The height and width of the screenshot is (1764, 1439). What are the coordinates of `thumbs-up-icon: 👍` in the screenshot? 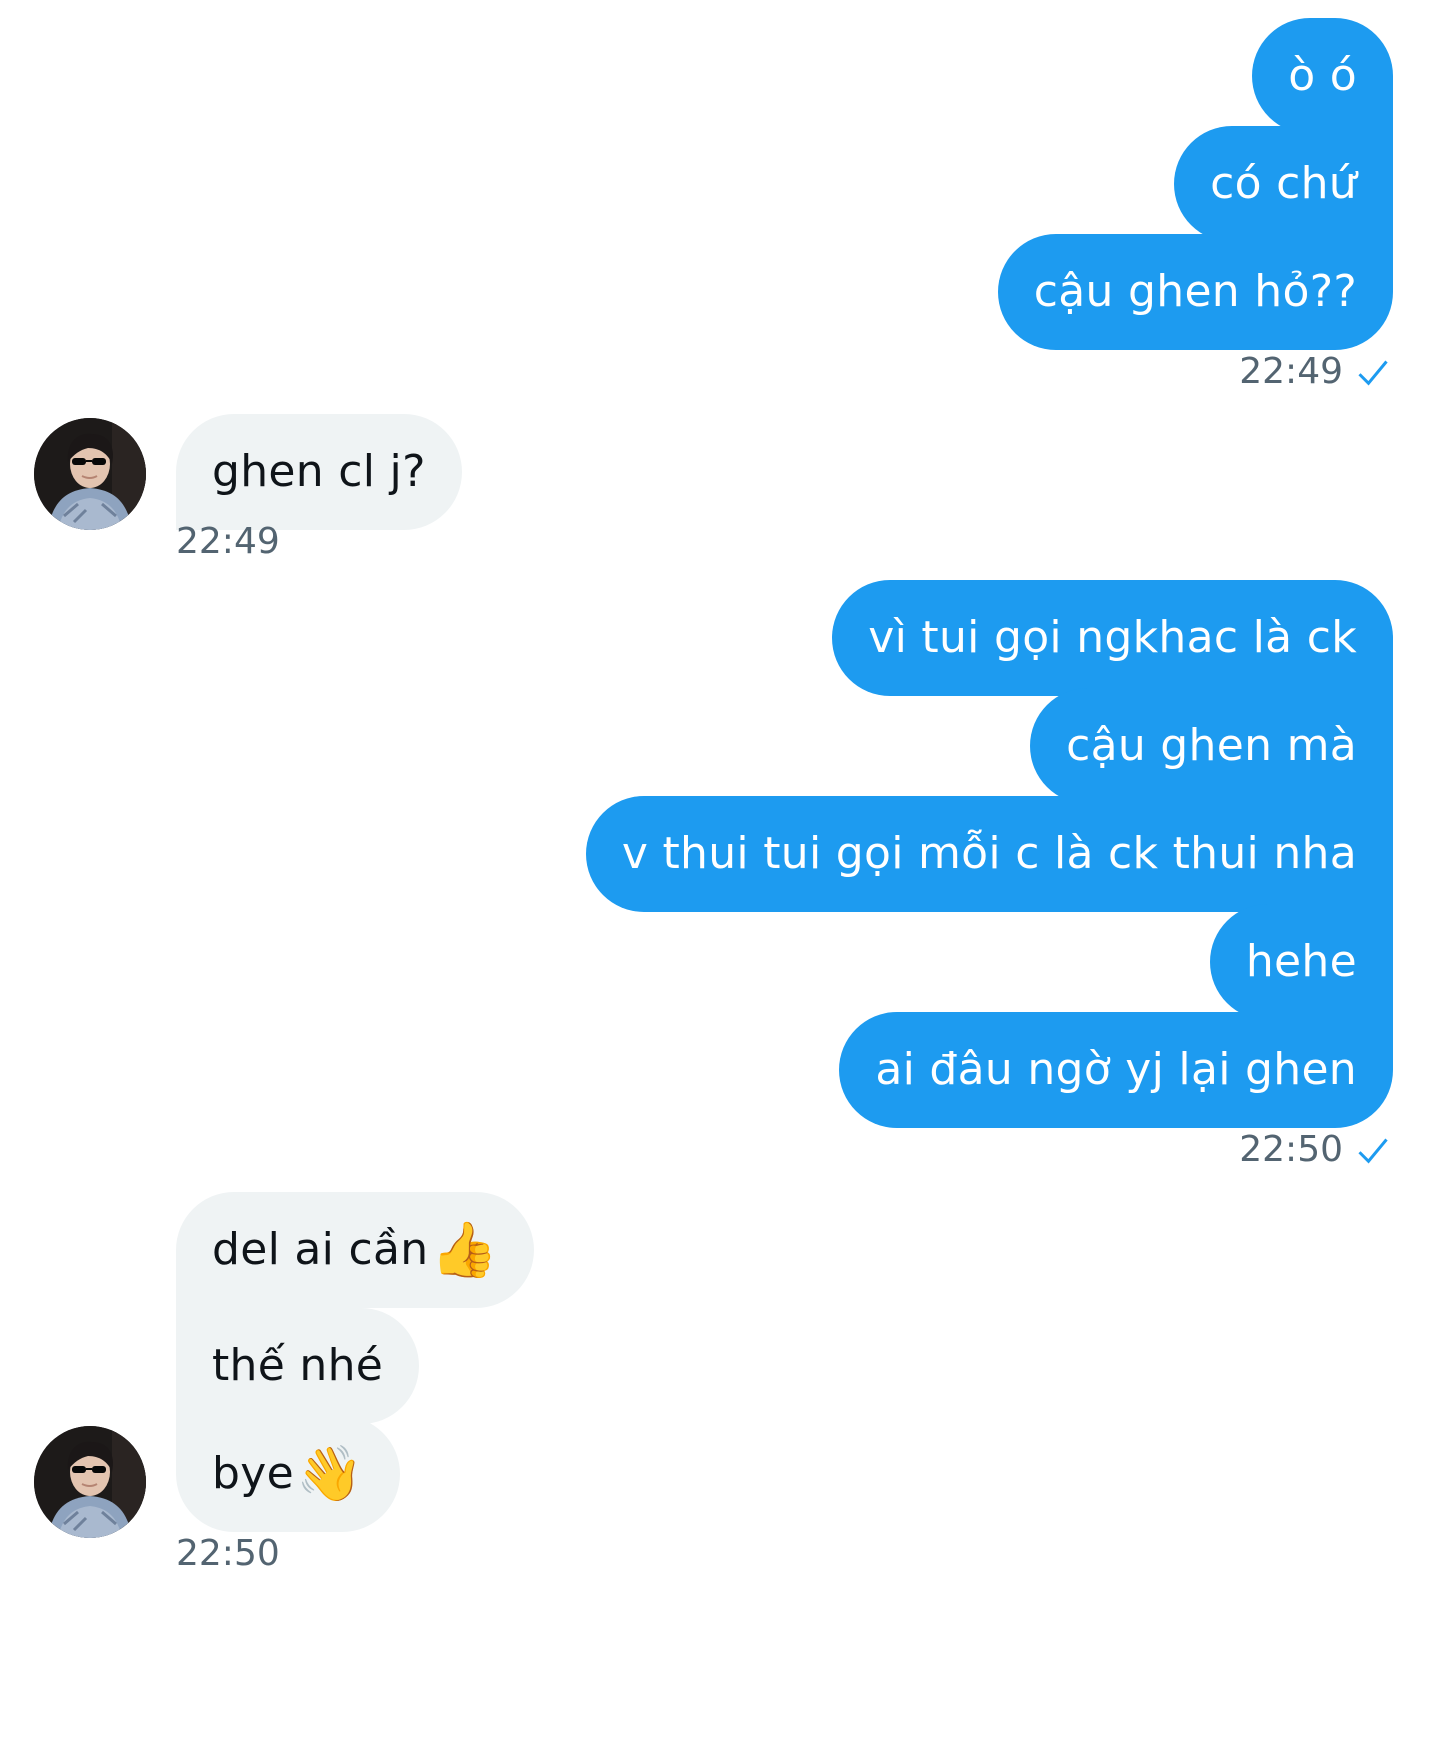 It's located at (464, 1249).